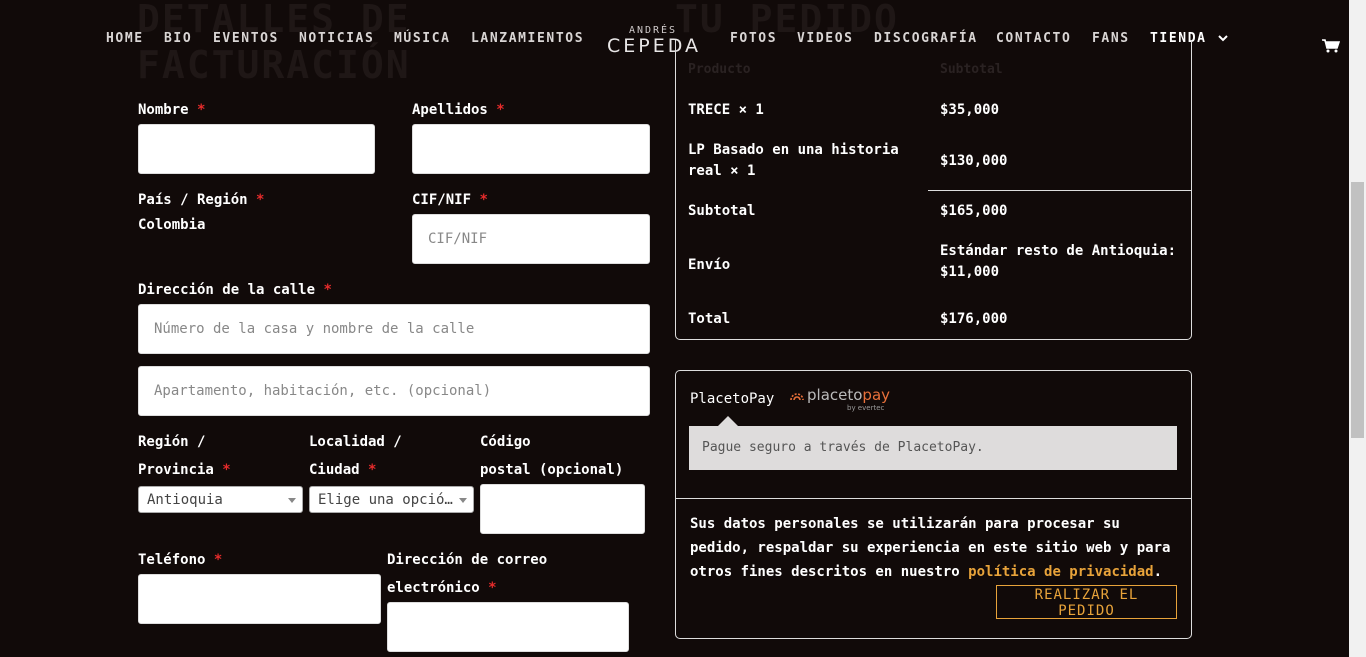 This screenshot has height=657, width=1366. What do you see at coordinates (1058, 261) in the screenshot?
I see `shipping-value: Estándar resto de Antioquia: $11,000` at bounding box center [1058, 261].